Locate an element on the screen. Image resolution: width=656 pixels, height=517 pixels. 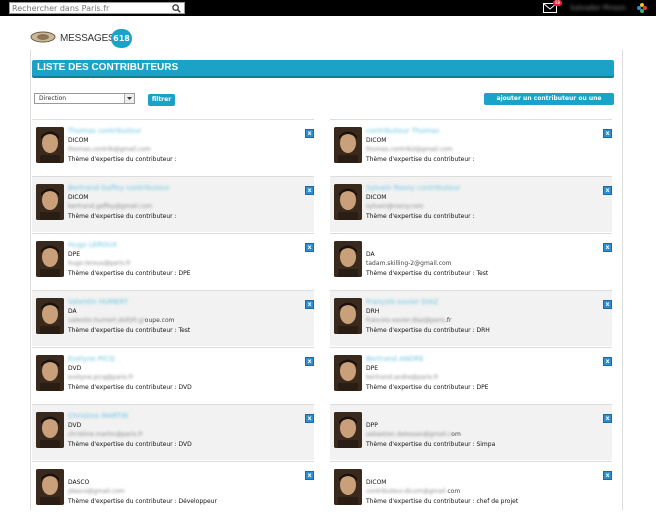
contributor-name: Hugo LEROUX is located at coordinates (92, 245).